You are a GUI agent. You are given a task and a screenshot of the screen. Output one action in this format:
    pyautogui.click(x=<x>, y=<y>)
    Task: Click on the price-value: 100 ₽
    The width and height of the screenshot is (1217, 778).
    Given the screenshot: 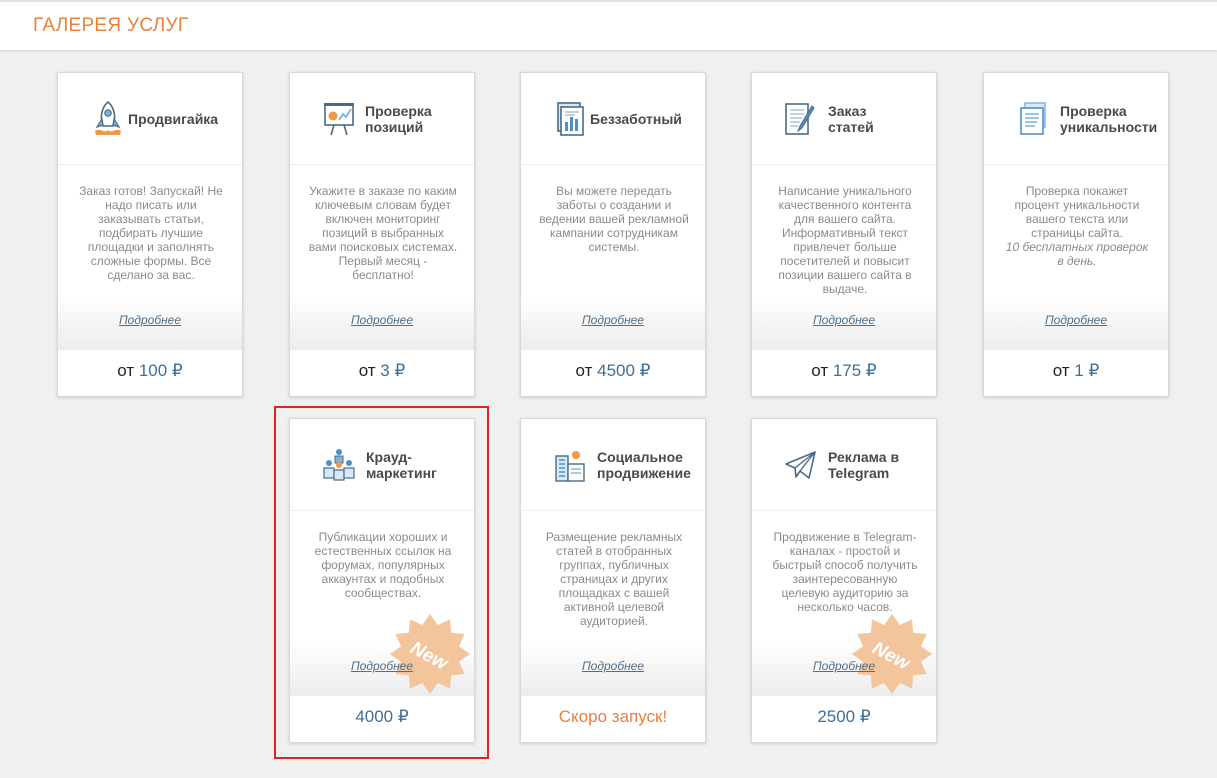 What is the action you would take?
    pyautogui.click(x=160, y=370)
    